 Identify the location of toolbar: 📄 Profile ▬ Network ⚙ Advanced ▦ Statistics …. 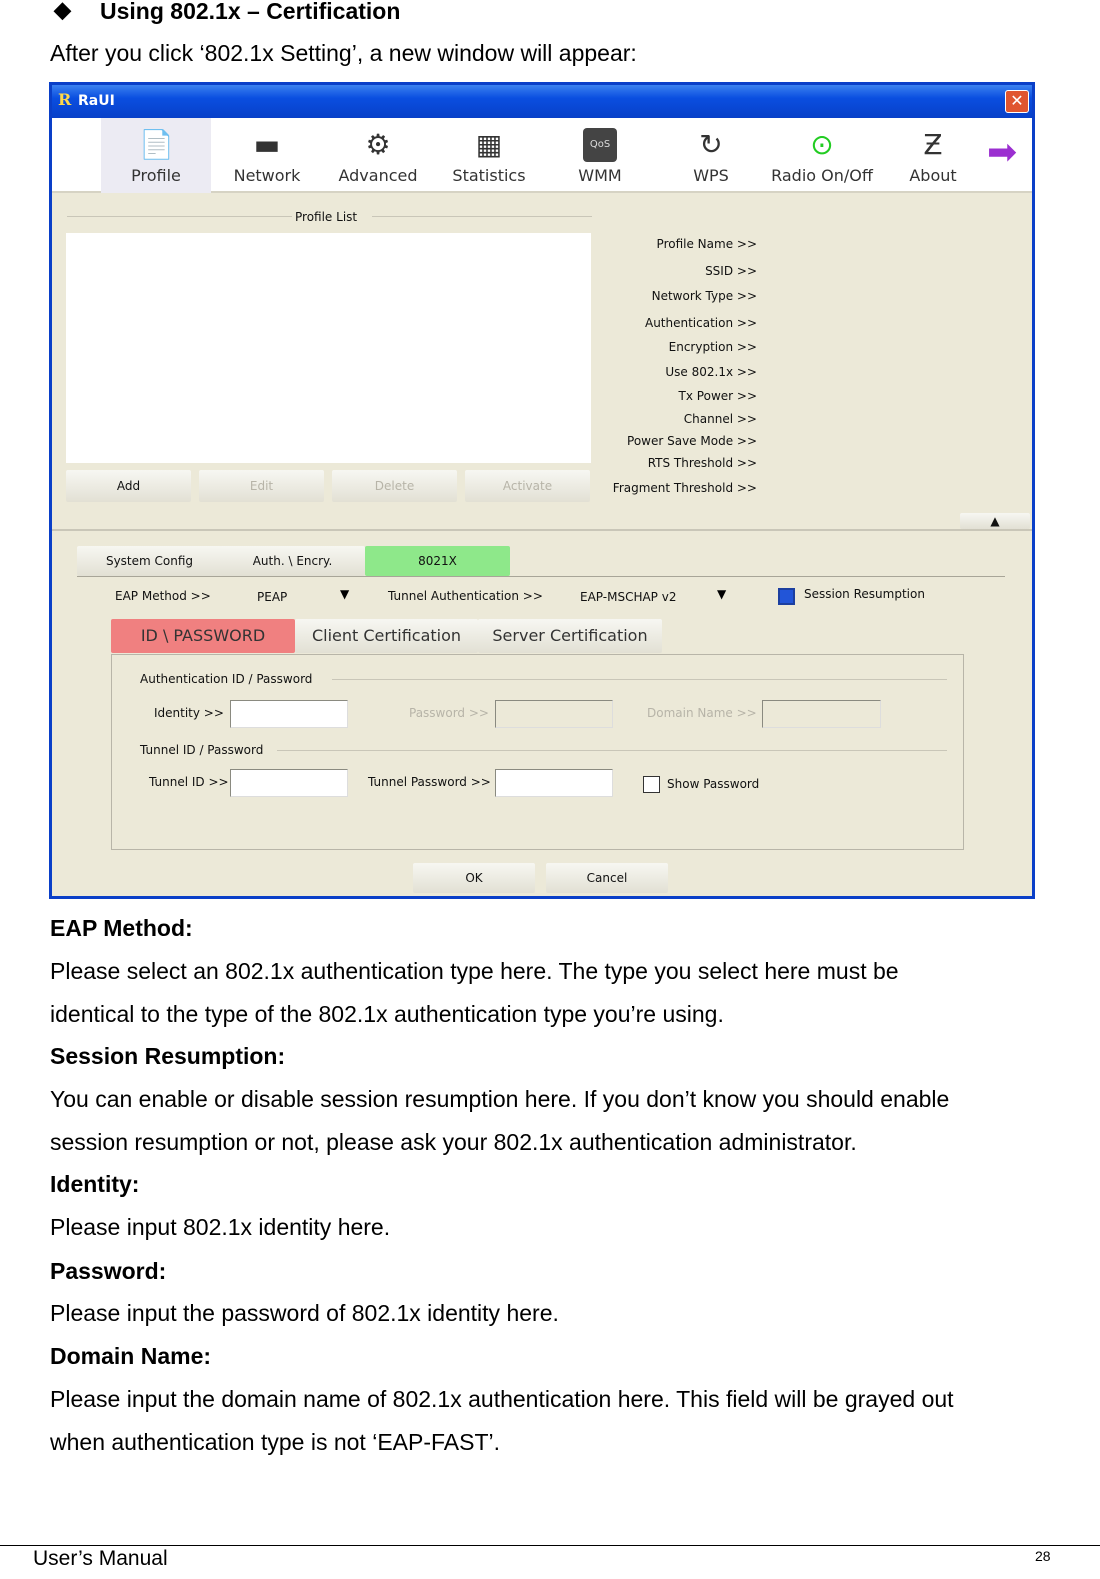
(542, 155).